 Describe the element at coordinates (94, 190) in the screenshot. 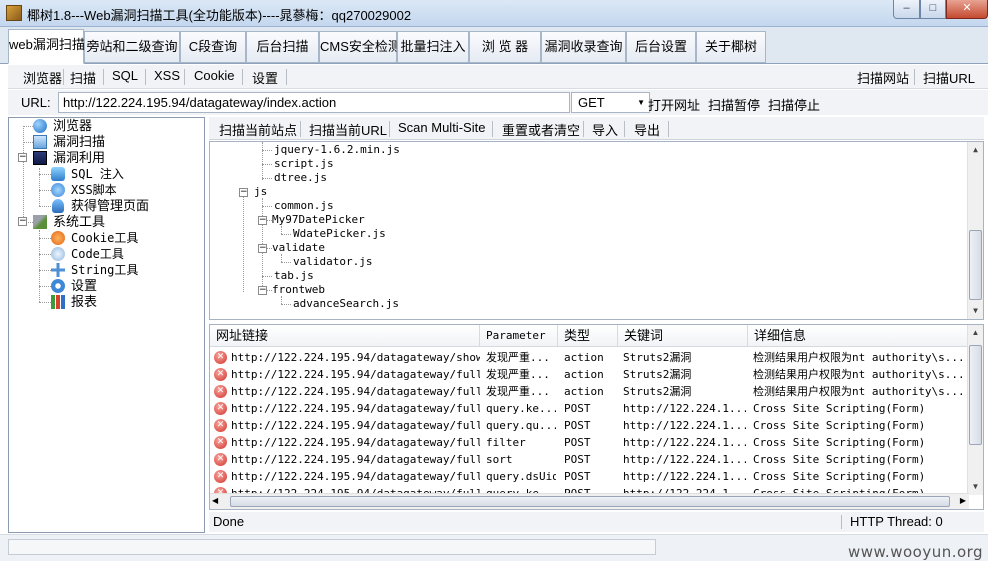

I see `sidebar-item-label: XSS脚本` at that location.